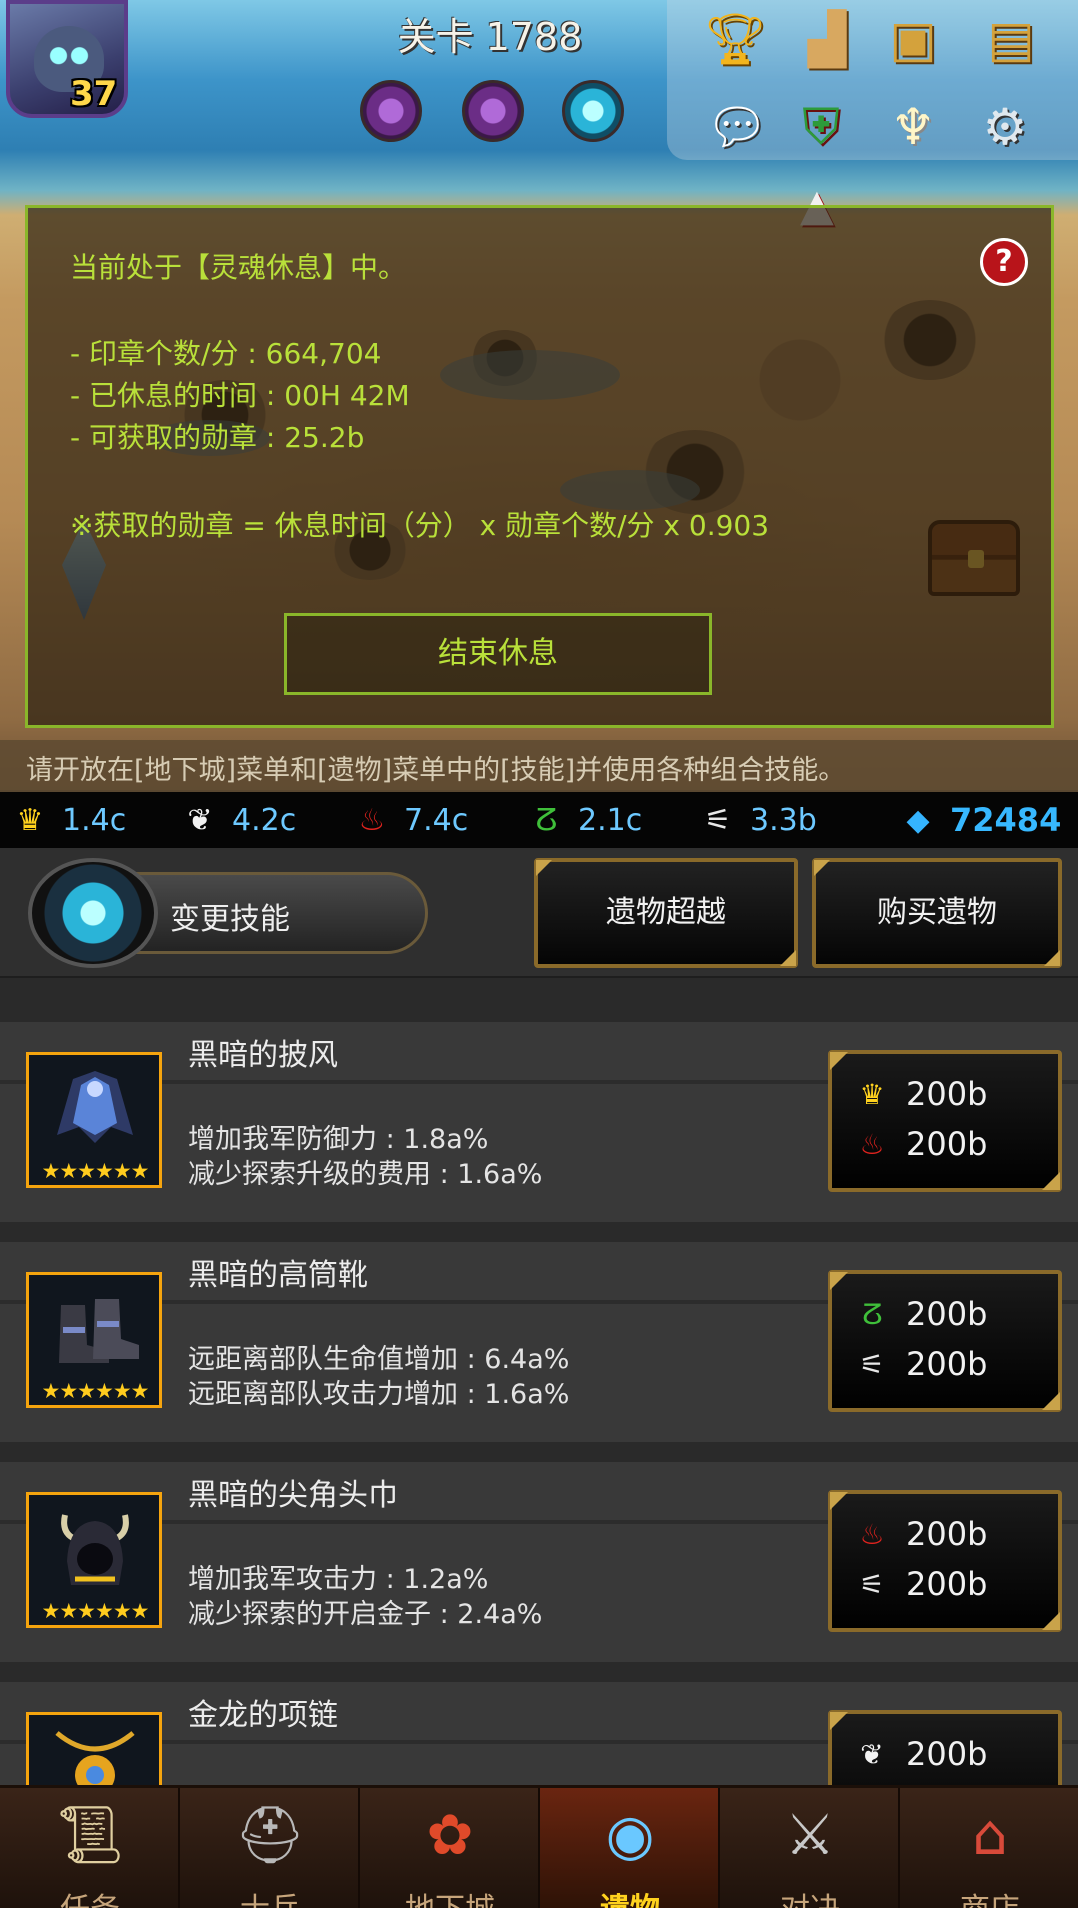 This screenshot has width=1078, height=1908. What do you see at coordinates (264, 820) in the screenshot?
I see `resource-feather-value: 4.2c` at bounding box center [264, 820].